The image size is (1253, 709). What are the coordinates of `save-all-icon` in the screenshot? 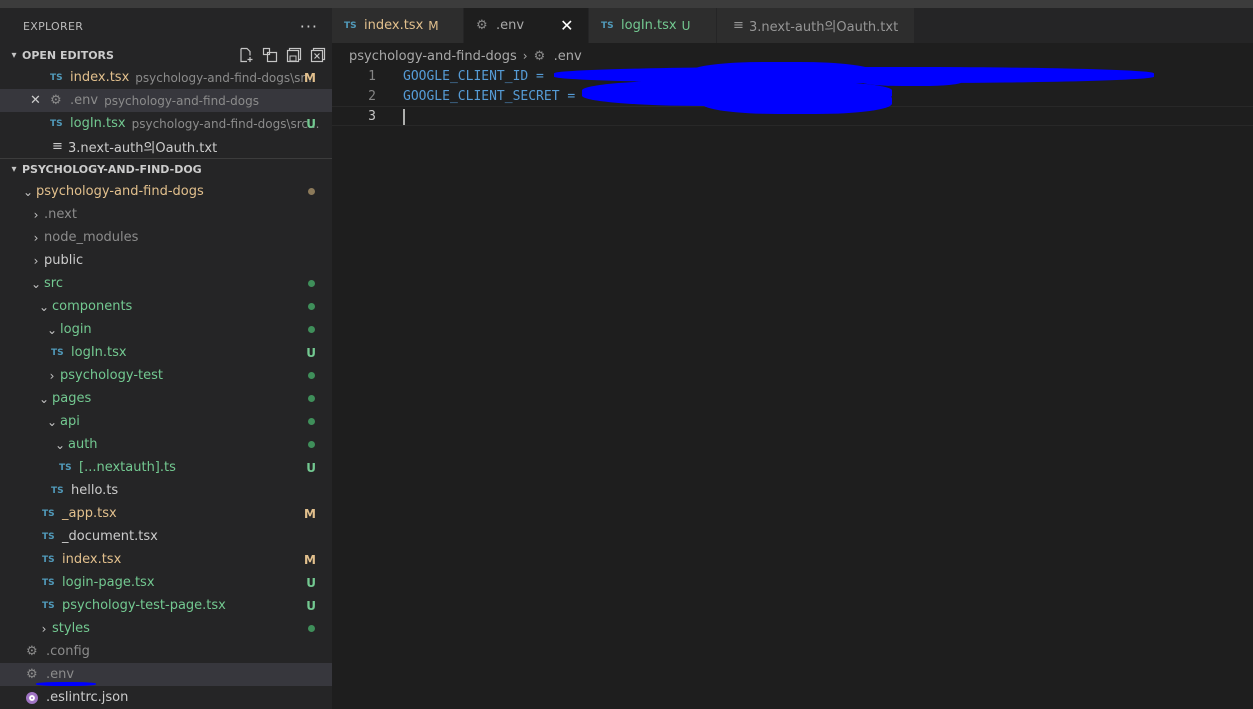 It's located at (294, 55).